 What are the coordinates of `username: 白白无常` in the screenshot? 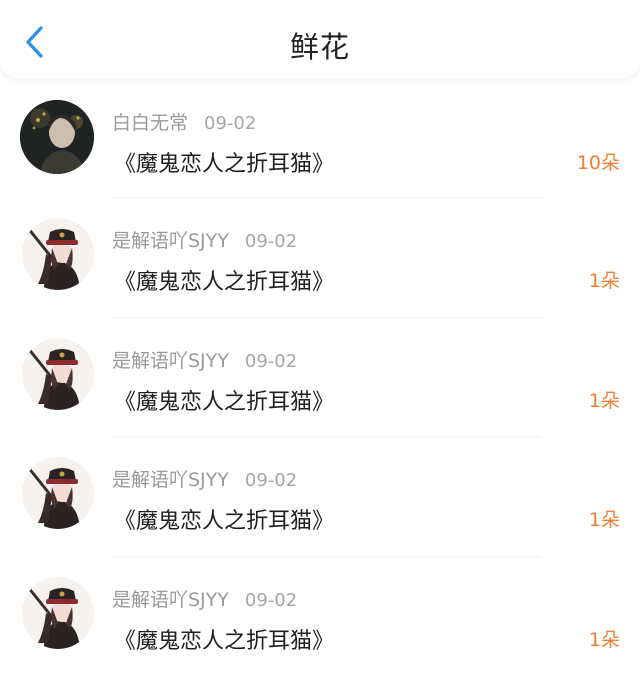 It's located at (150, 123).